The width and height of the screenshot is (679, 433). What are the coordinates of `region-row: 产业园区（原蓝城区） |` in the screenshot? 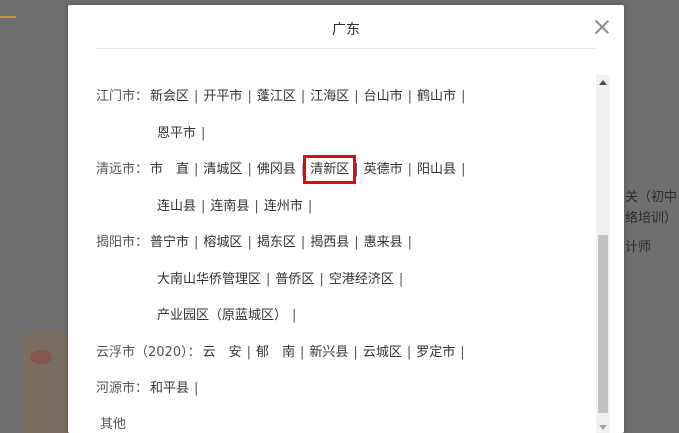 It's located at (229, 313).